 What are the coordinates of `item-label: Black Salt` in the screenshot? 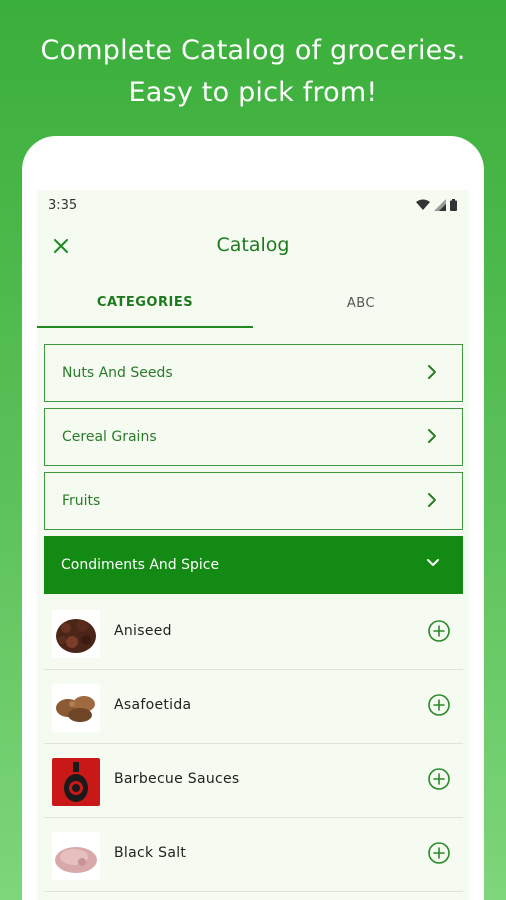 It's located at (150, 853).